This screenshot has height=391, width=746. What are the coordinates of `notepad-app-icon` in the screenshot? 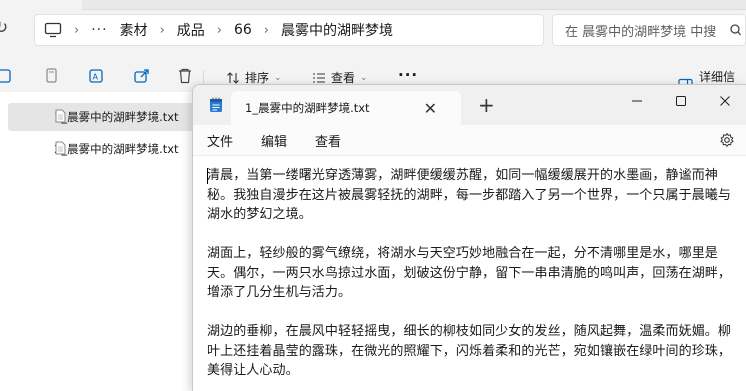 It's located at (216, 105).